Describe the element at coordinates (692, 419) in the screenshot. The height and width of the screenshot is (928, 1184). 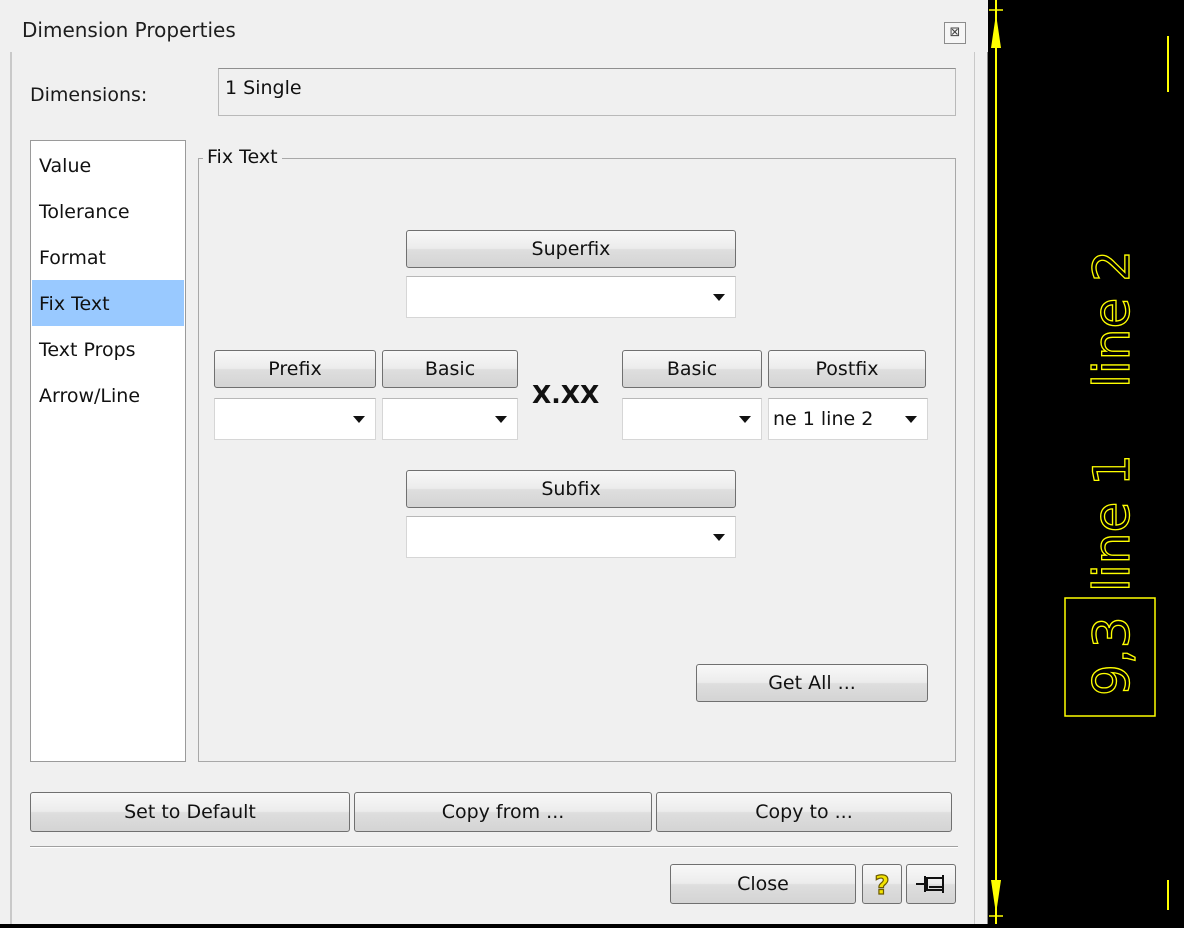
I see `basic-right-combo` at that location.